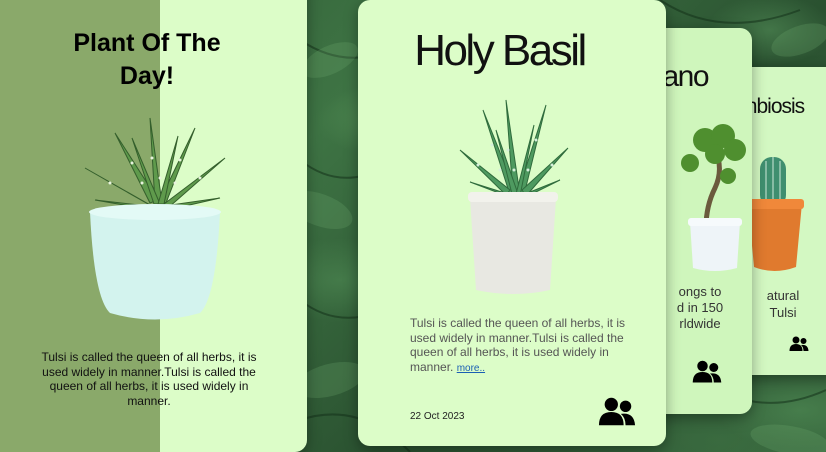  What do you see at coordinates (147, 59) in the screenshot?
I see `card-title: Plant Of The Day!` at bounding box center [147, 59].